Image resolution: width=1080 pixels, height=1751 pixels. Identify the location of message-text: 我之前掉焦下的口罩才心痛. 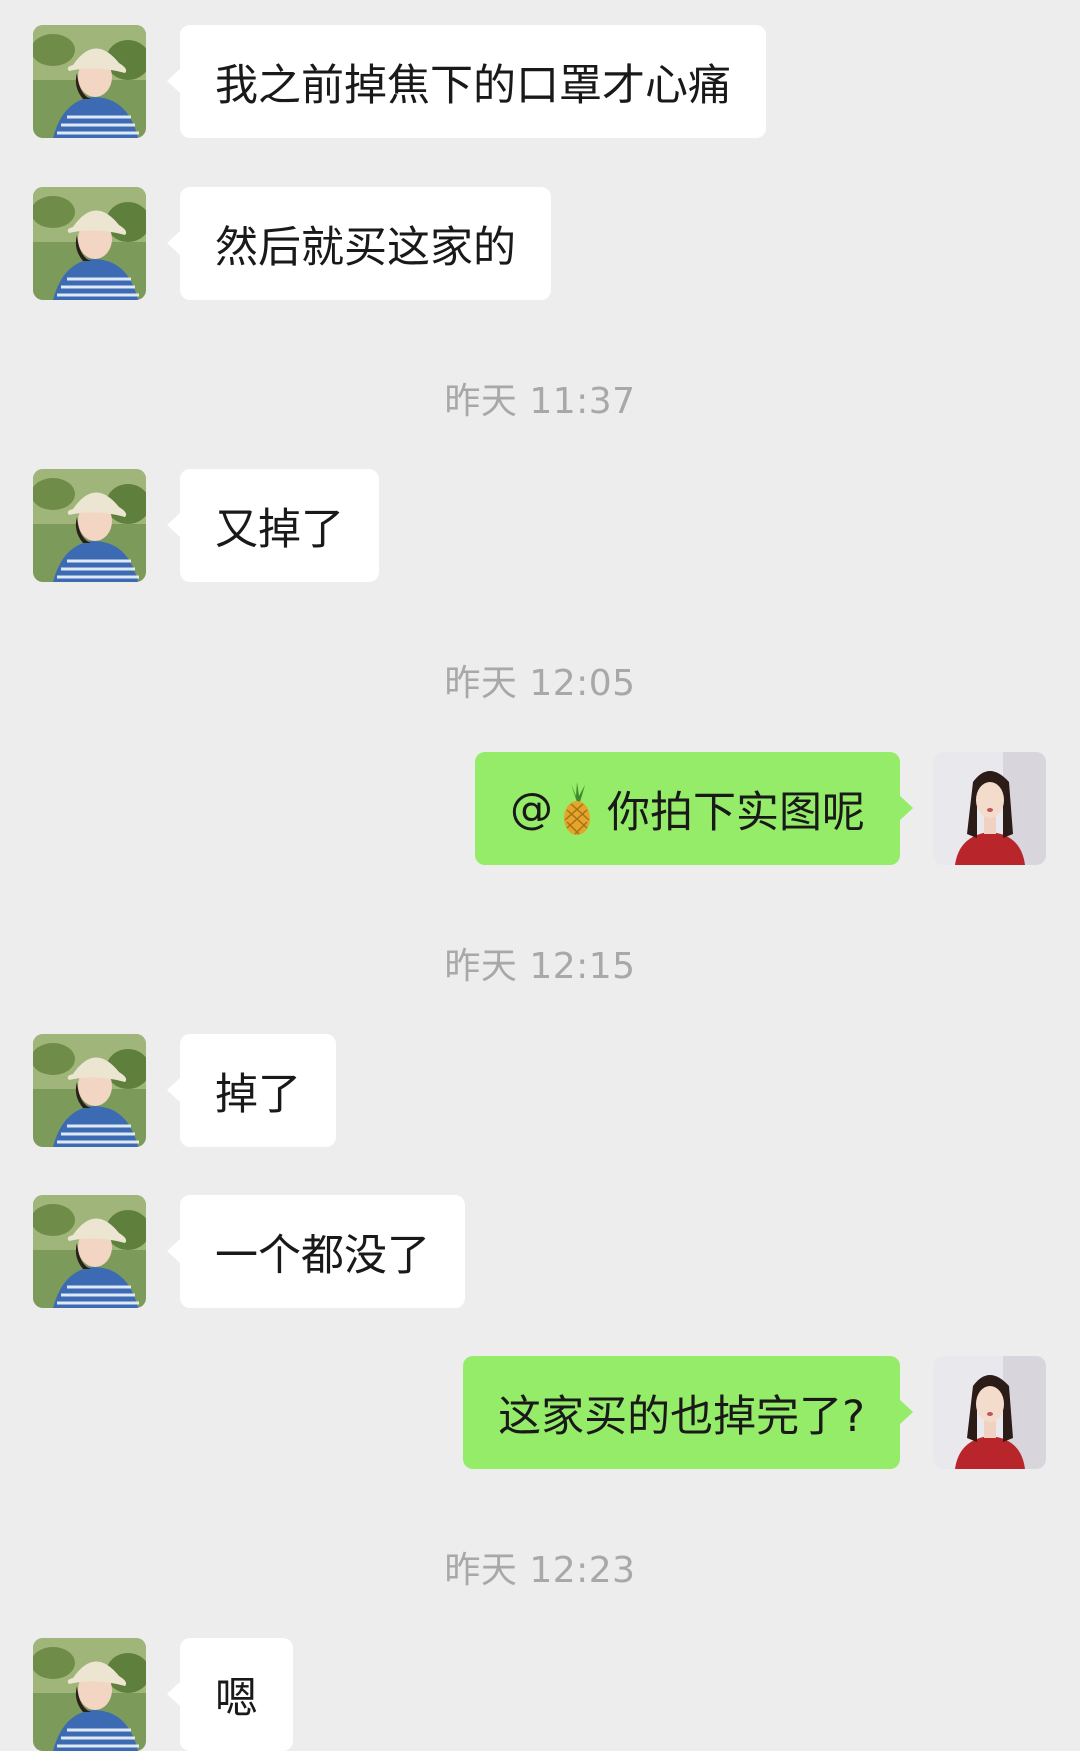
(473, 85).